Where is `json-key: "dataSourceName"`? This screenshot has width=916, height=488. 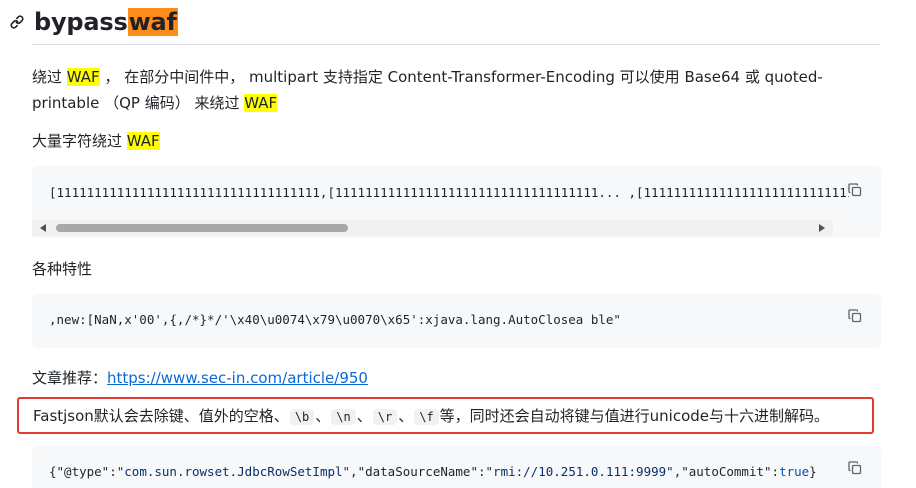 json-key: "dataSourceName" is located at coordinates (417, 471).